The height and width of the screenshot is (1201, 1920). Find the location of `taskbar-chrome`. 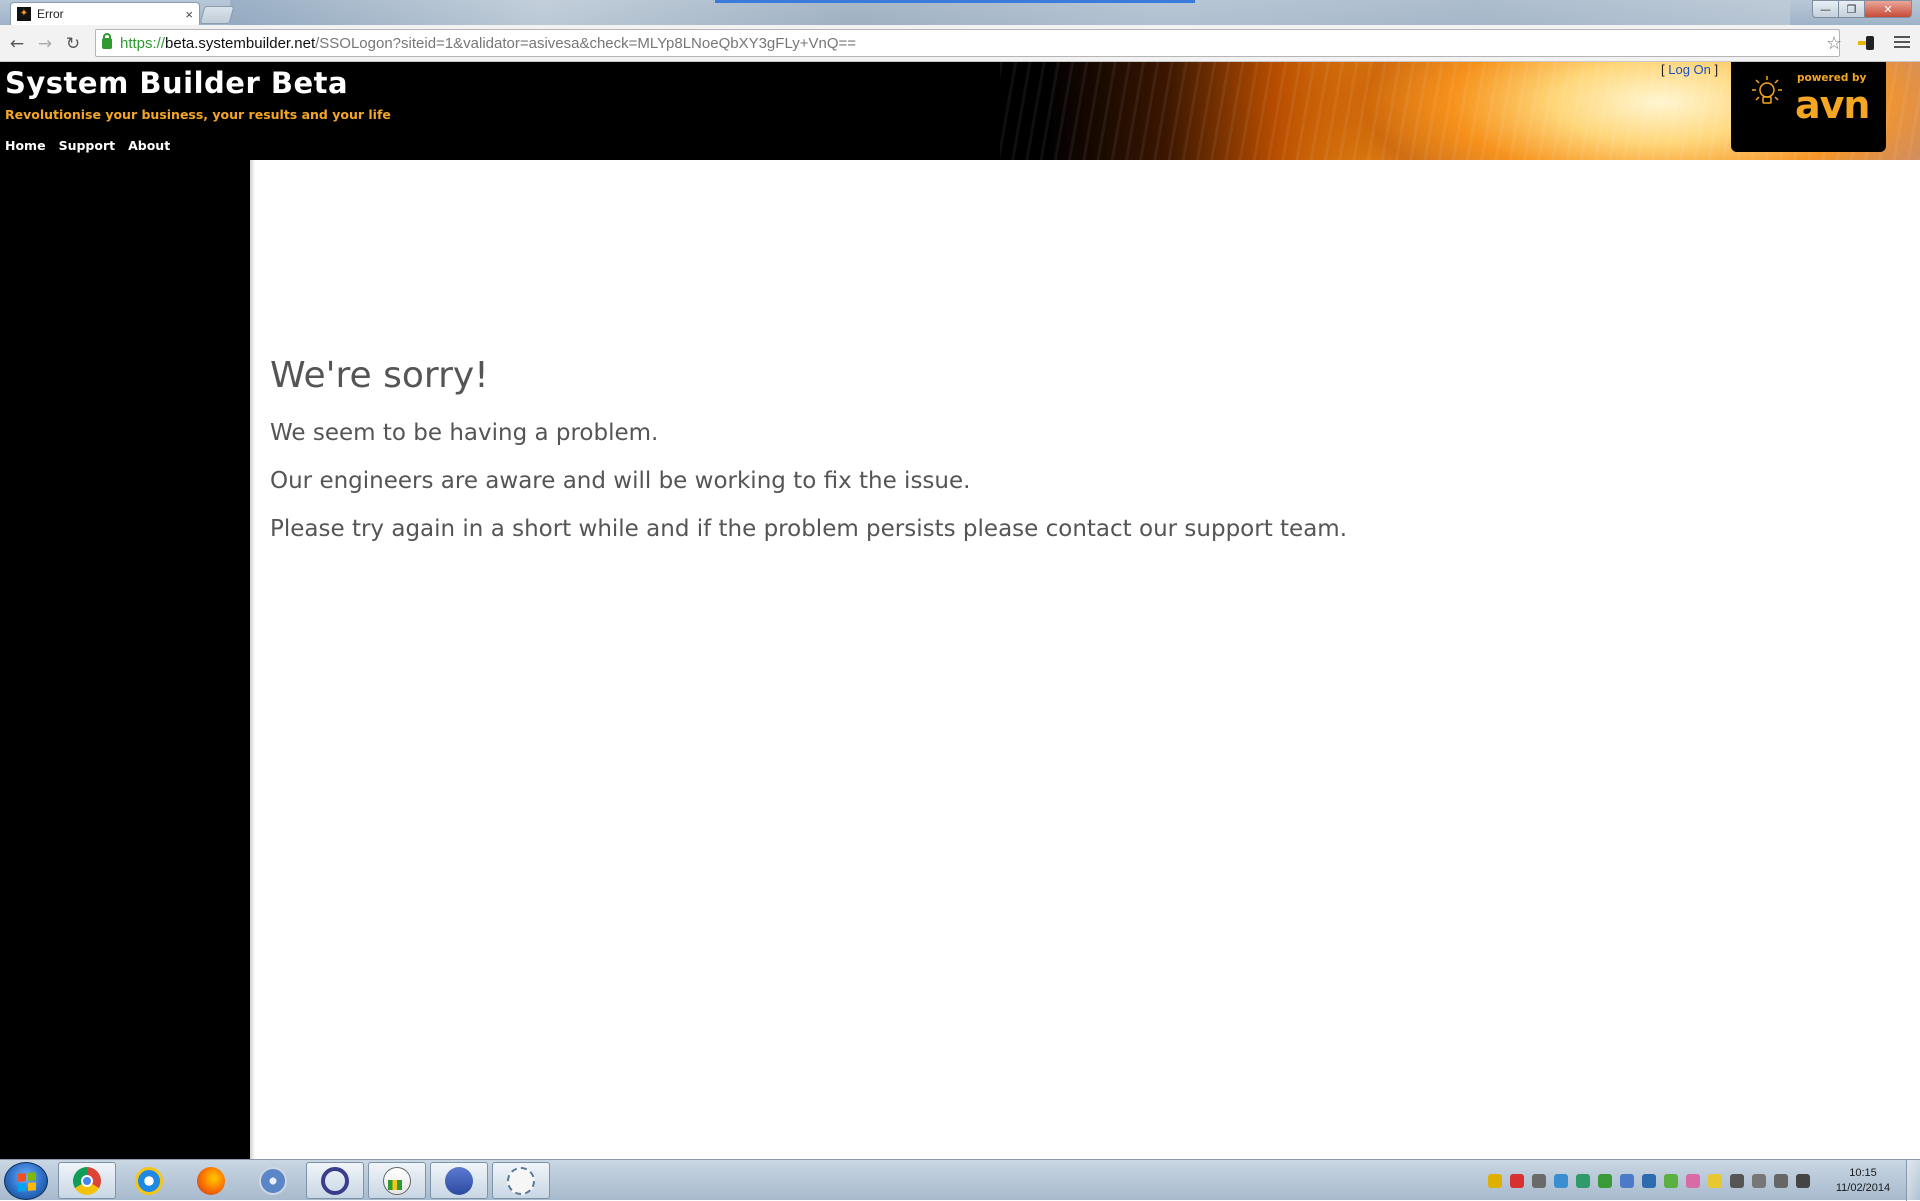

taskbar-chrome is located at coordinates (87, 1180).